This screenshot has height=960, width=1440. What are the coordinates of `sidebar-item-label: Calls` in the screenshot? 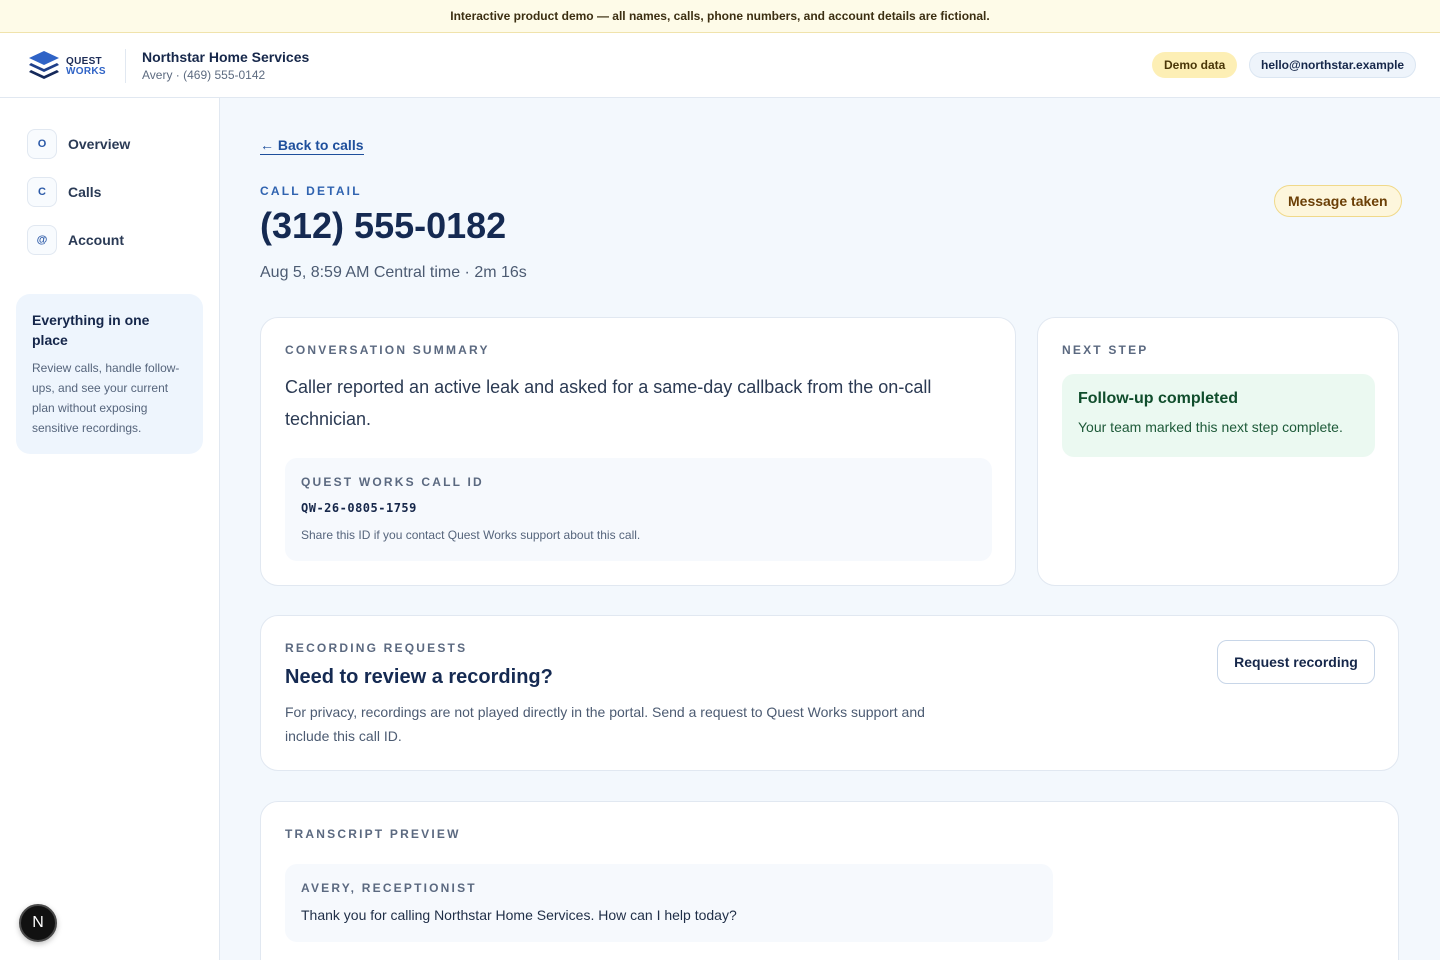 It's located at (85, 192).